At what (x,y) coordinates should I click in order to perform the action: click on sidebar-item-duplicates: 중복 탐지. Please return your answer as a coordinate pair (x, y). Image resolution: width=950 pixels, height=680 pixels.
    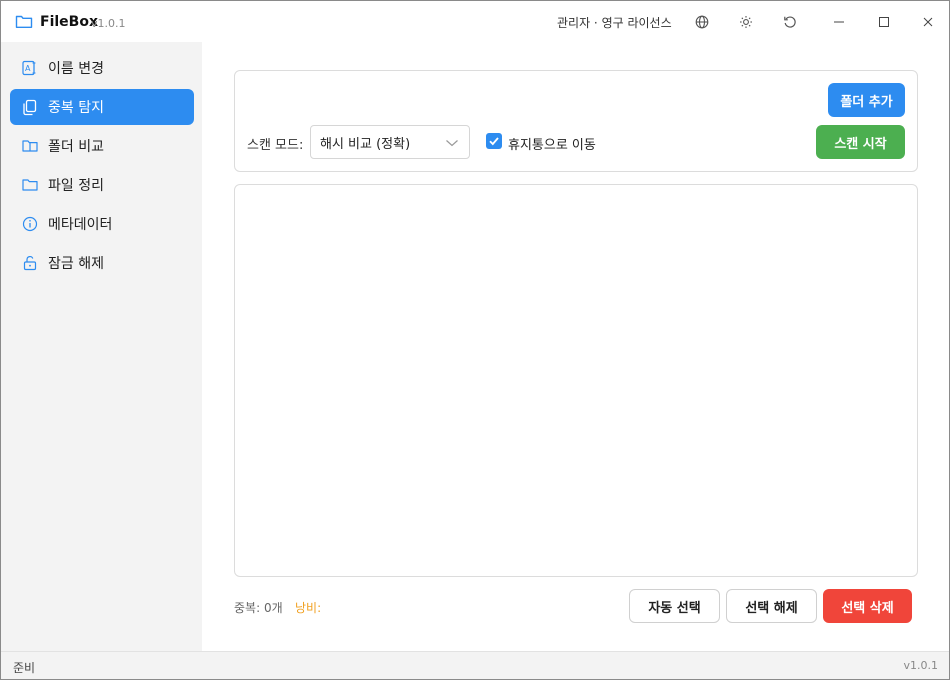
    Looking at the image, I should click on (102, 107).